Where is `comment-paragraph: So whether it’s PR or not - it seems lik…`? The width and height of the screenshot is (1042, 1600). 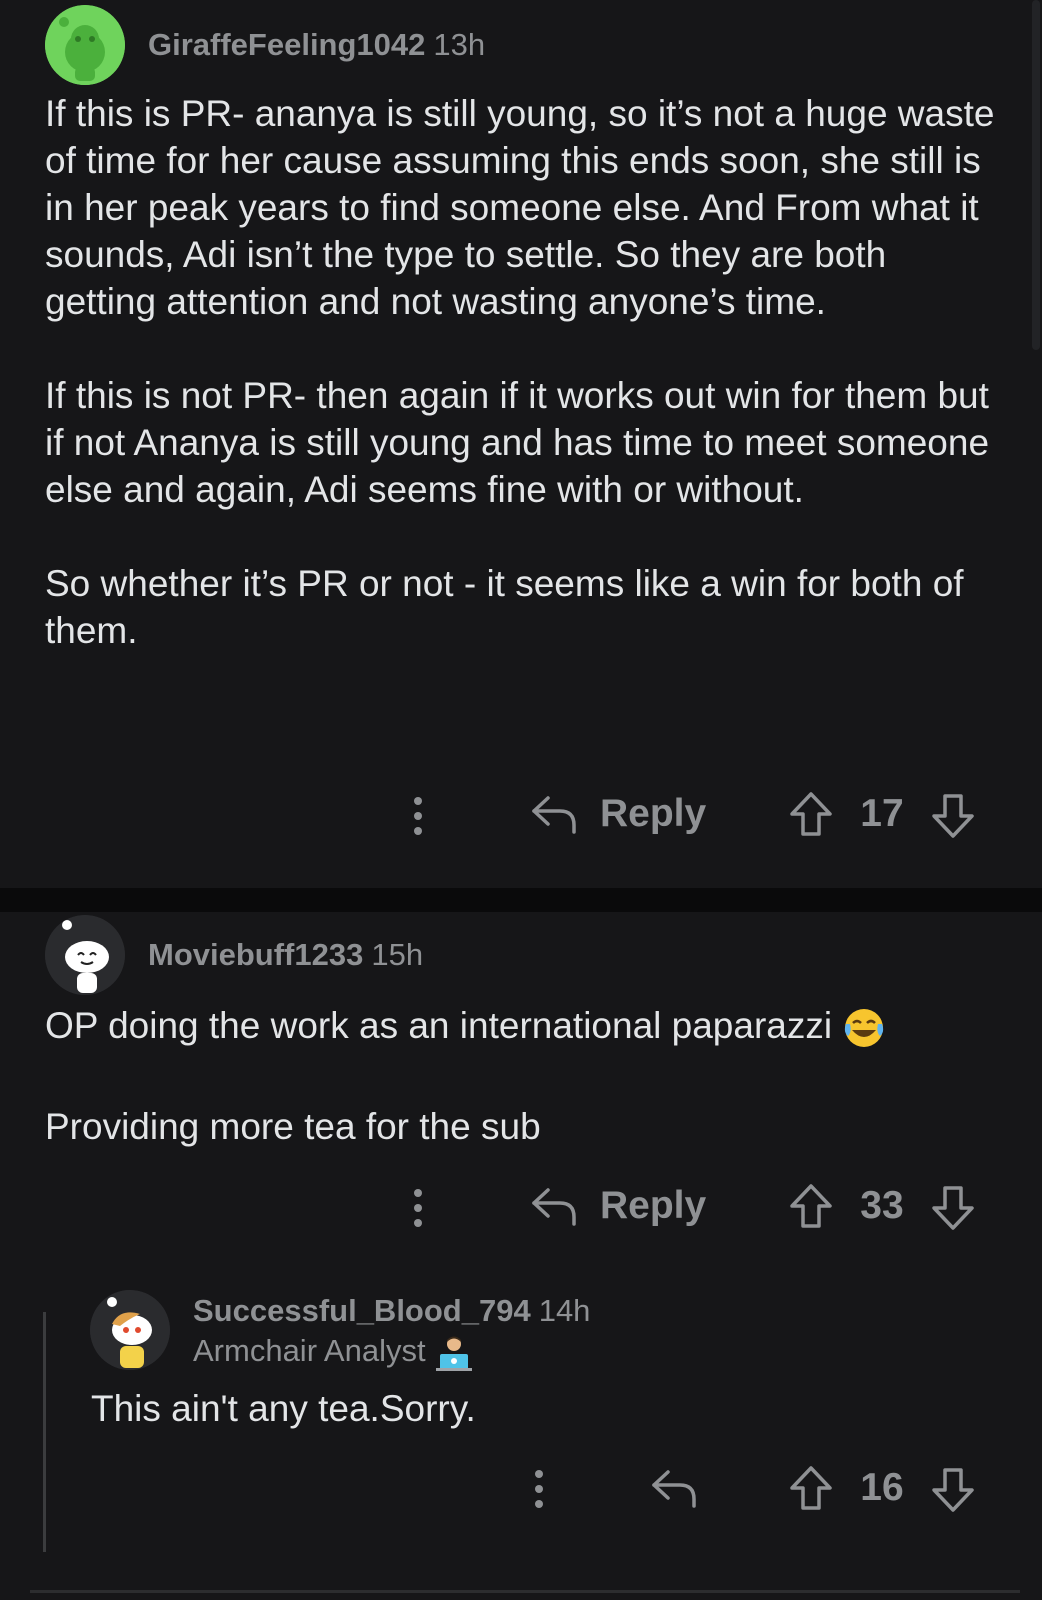
comment-paragraph: So whether it’s PR or not - it seems lik… is located at coordinates (504, 607).